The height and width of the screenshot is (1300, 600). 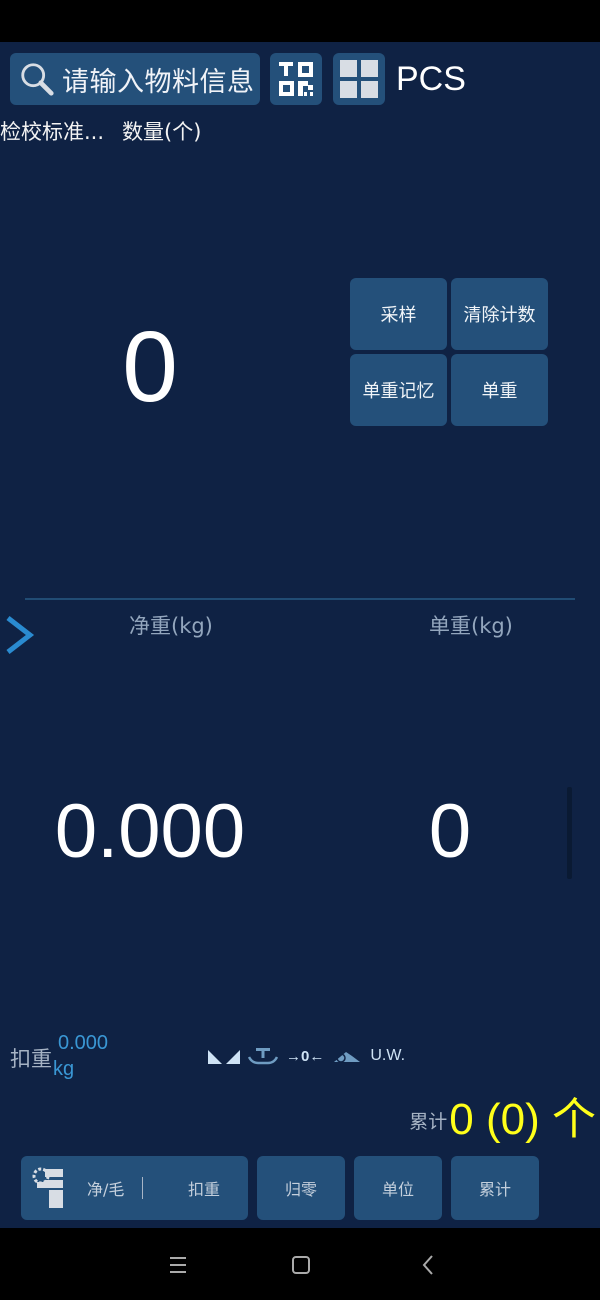 I want to click on stable-indicator-icon, so click(x=224, y=1057).